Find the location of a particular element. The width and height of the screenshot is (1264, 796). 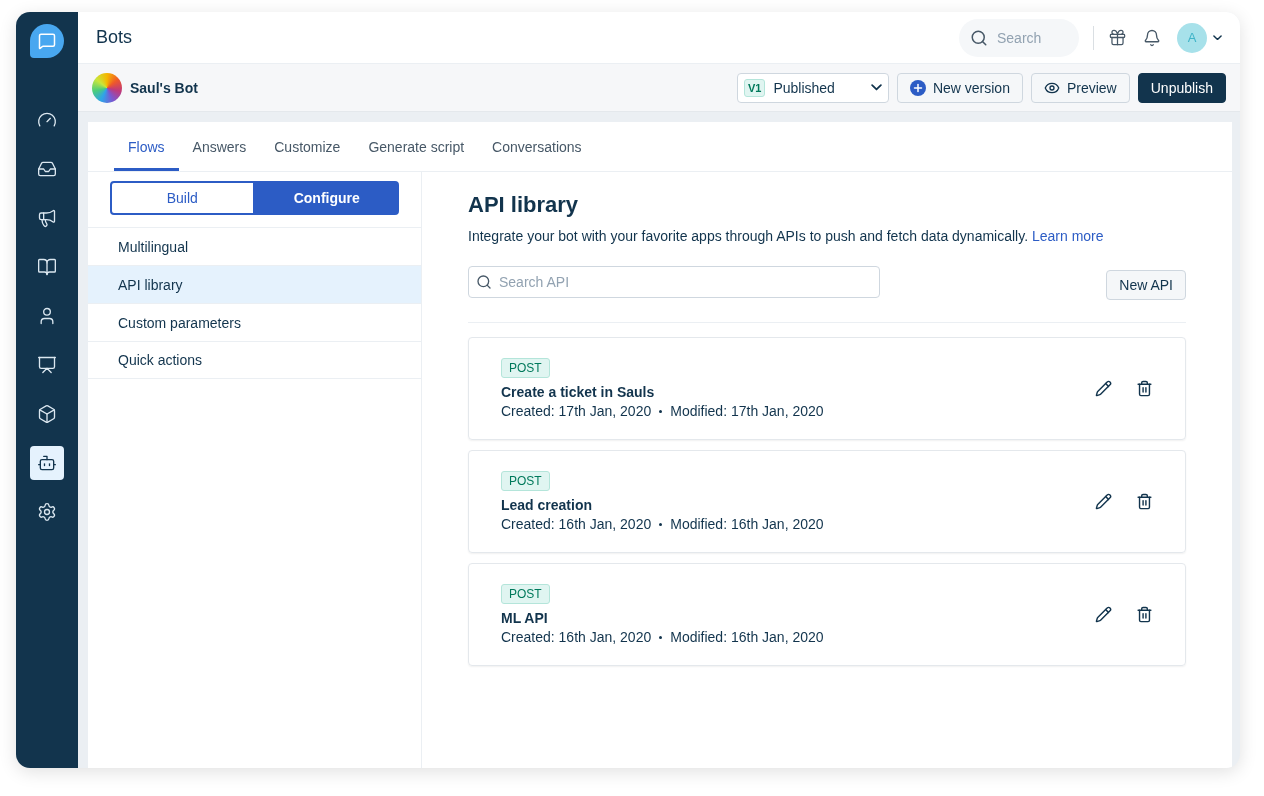

cube-icon is located at coordinates (47, 414).